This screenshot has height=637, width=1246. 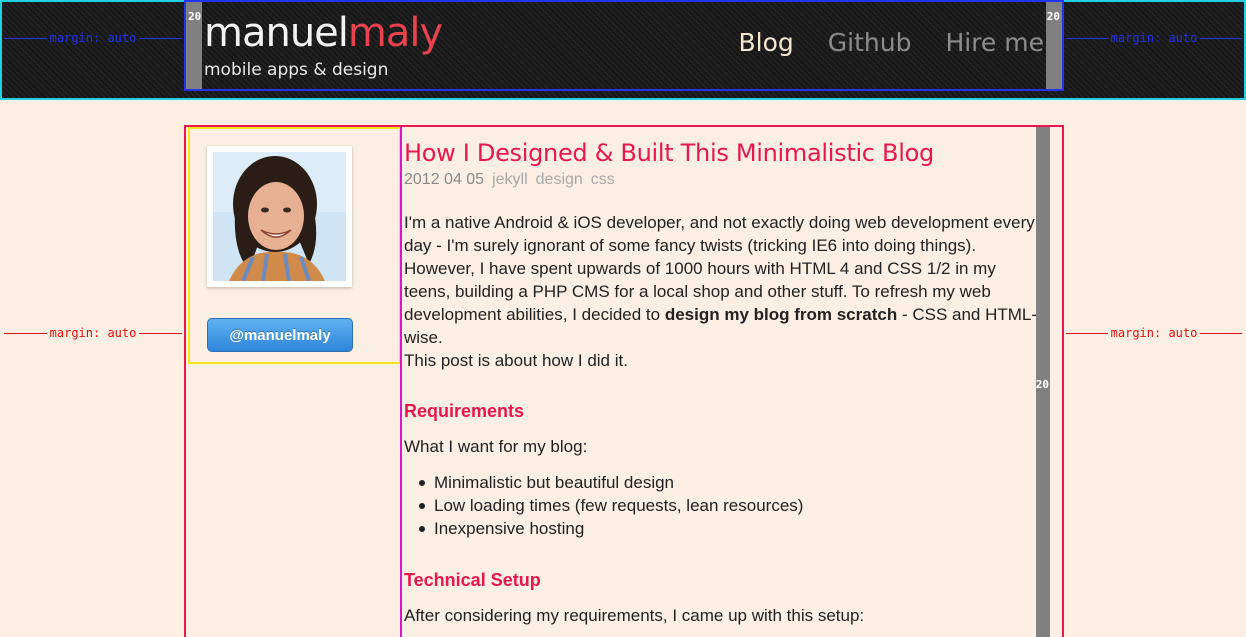 I want to click on avatar-photo, so click(x=279, y=216).